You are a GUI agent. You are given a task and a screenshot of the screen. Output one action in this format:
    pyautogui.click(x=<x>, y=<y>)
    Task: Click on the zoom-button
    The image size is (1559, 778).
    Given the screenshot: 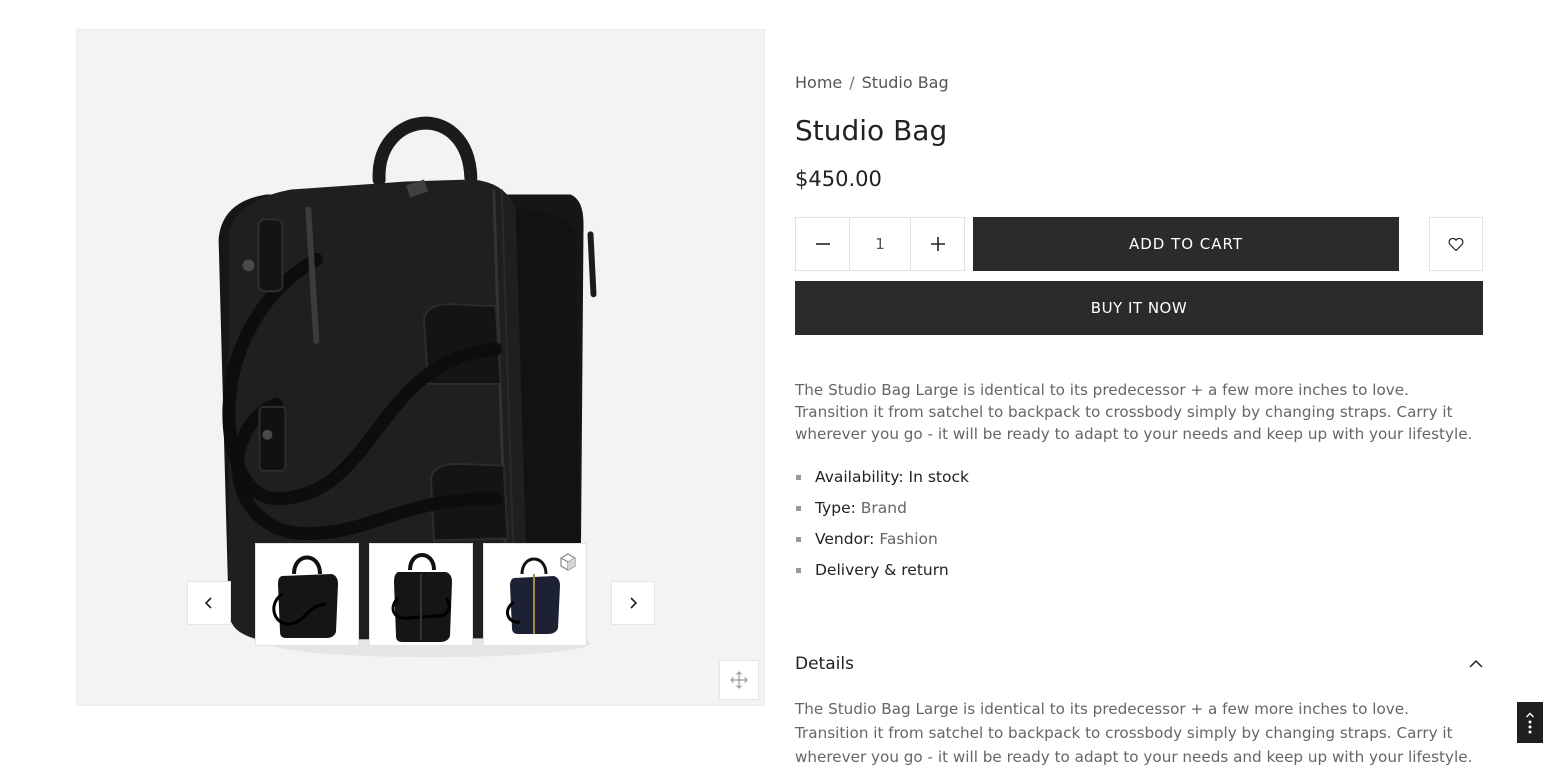 What is the action you would take?
    pyautogui.click(x=739, y=680)
    